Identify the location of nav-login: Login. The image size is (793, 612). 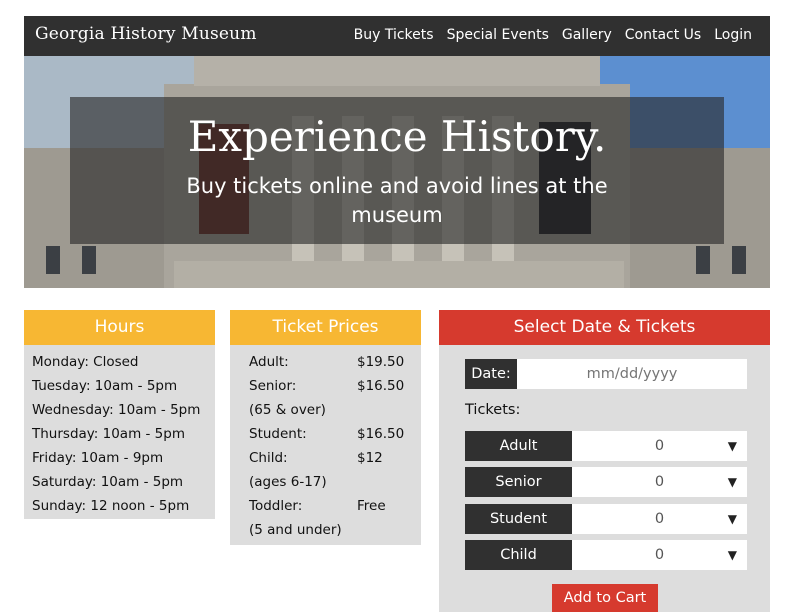
(733, 35).